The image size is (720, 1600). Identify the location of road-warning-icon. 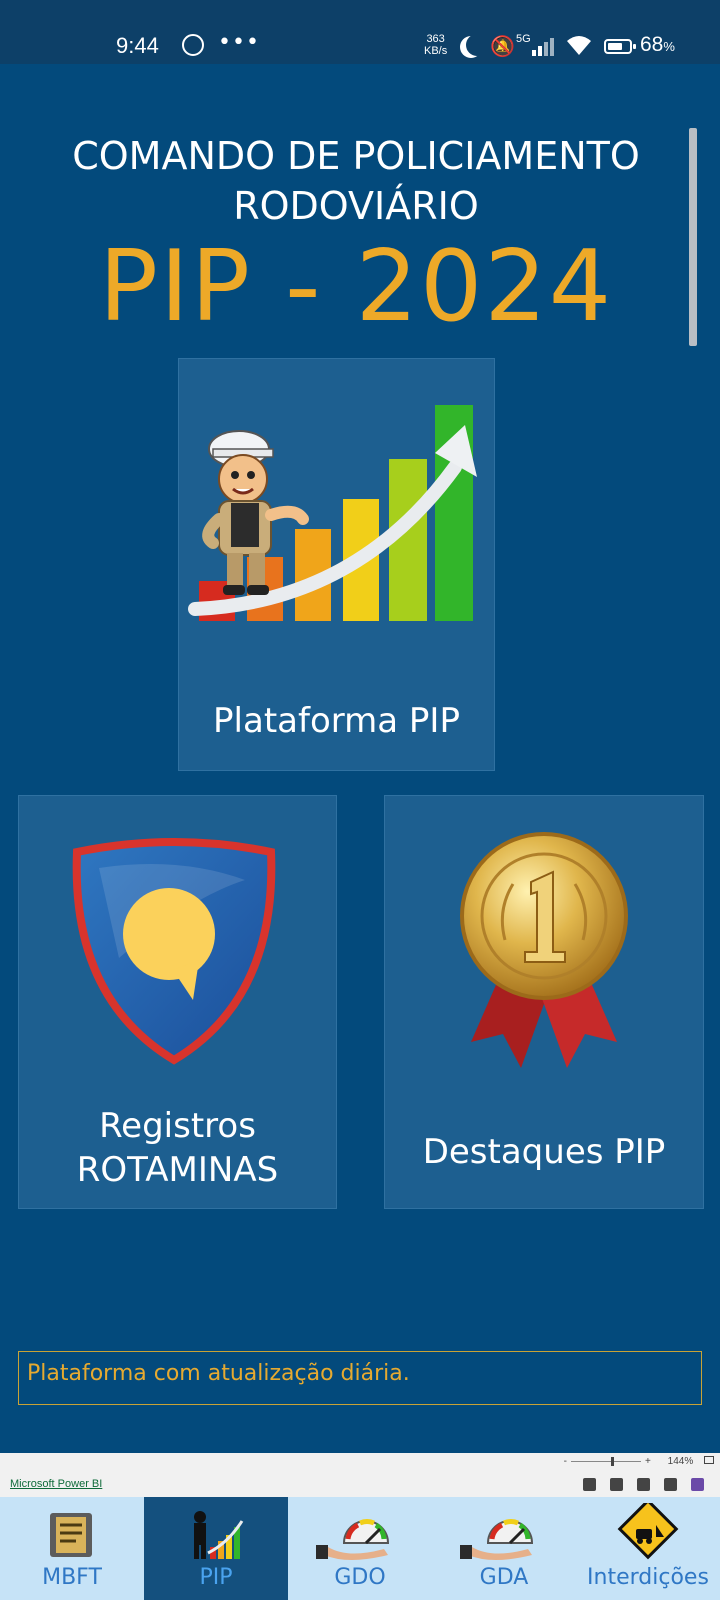
(648, 1531).